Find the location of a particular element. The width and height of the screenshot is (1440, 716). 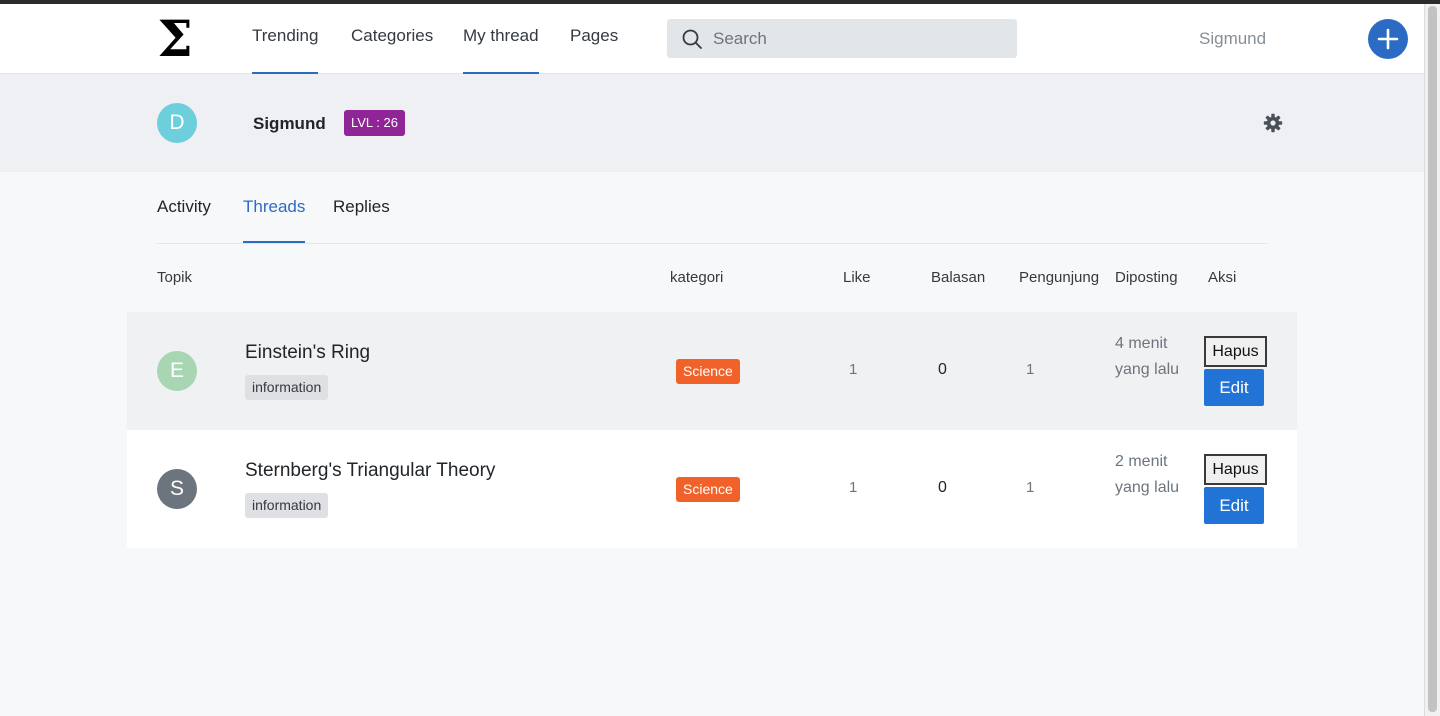

plus-icon is located at coordinates (1388, 39).